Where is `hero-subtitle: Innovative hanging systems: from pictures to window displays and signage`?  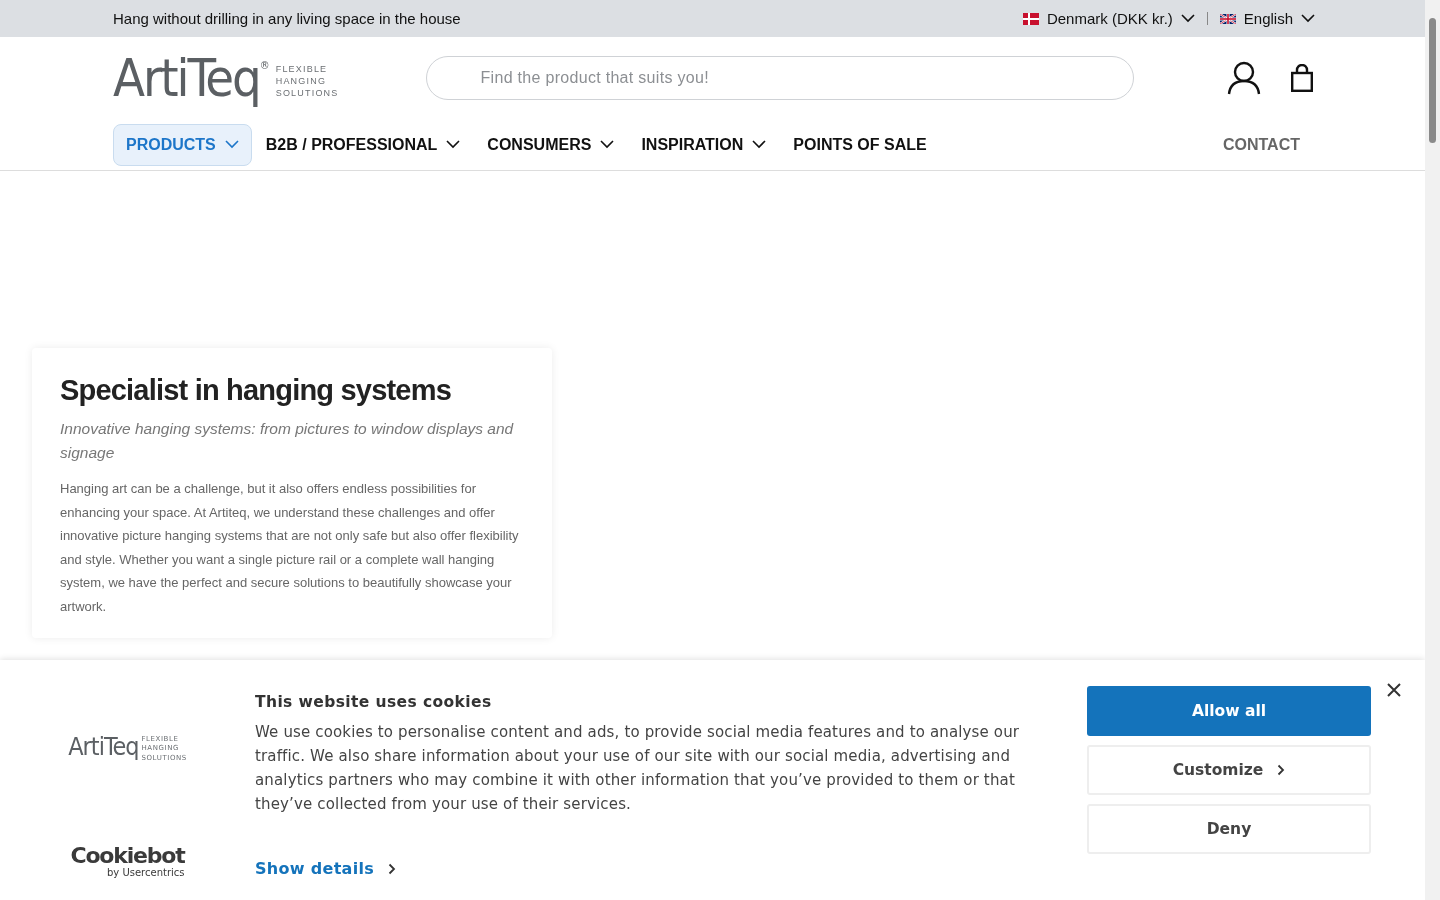
hero-subtitle: Innovative hanging systems: from pictures to window displays and signage is located at coordinates (287, 441).